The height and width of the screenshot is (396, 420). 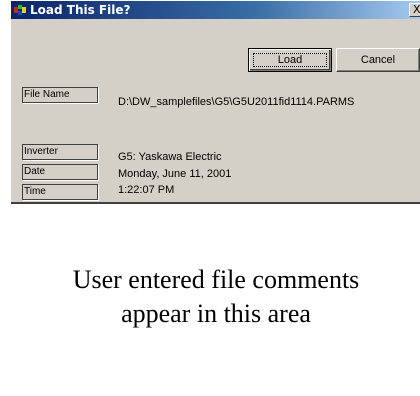 I want to click on focus-rectangle, so click(x=290, y=60).